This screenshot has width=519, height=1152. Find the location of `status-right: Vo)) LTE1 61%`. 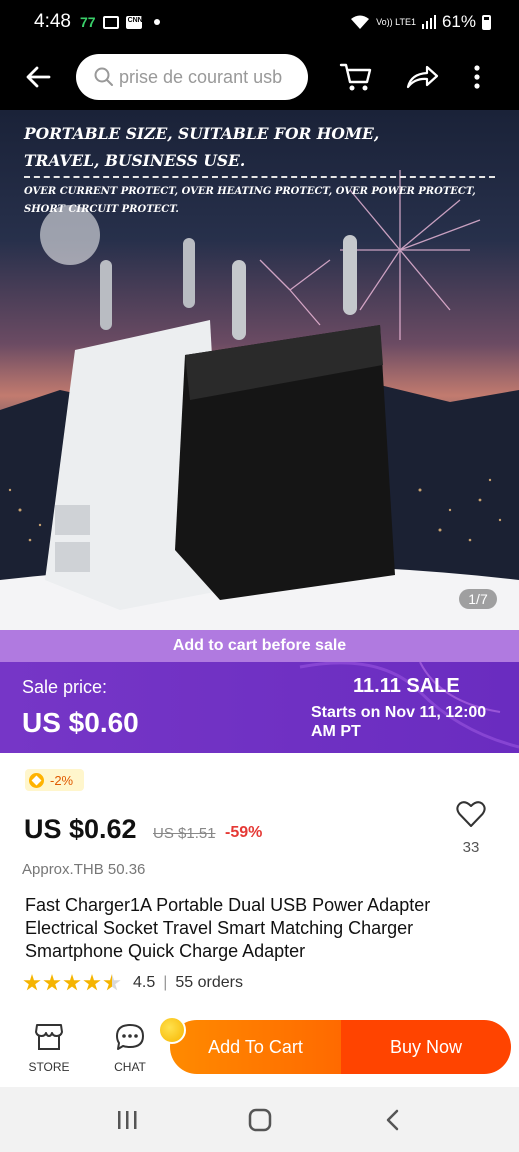

status-right: Vo)) LTE1 61% is located at coordinates (420, 22).